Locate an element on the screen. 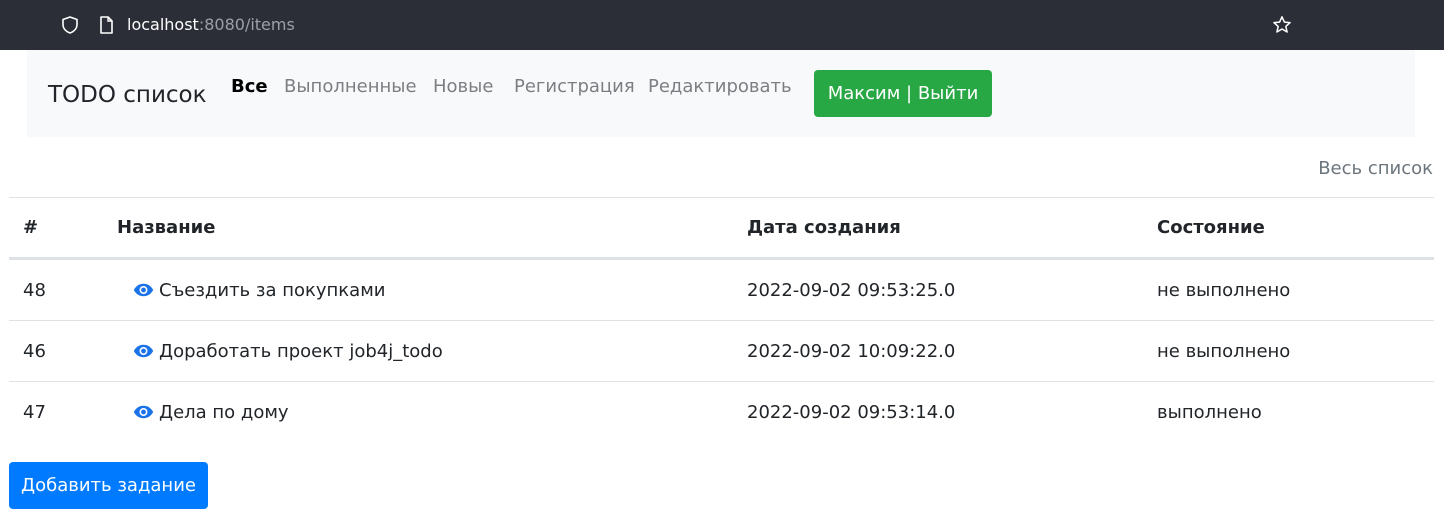 The image size is (1444, 523). row-created: 2022-09-02 10:09:22.0 is located at coordinates (851, 351).